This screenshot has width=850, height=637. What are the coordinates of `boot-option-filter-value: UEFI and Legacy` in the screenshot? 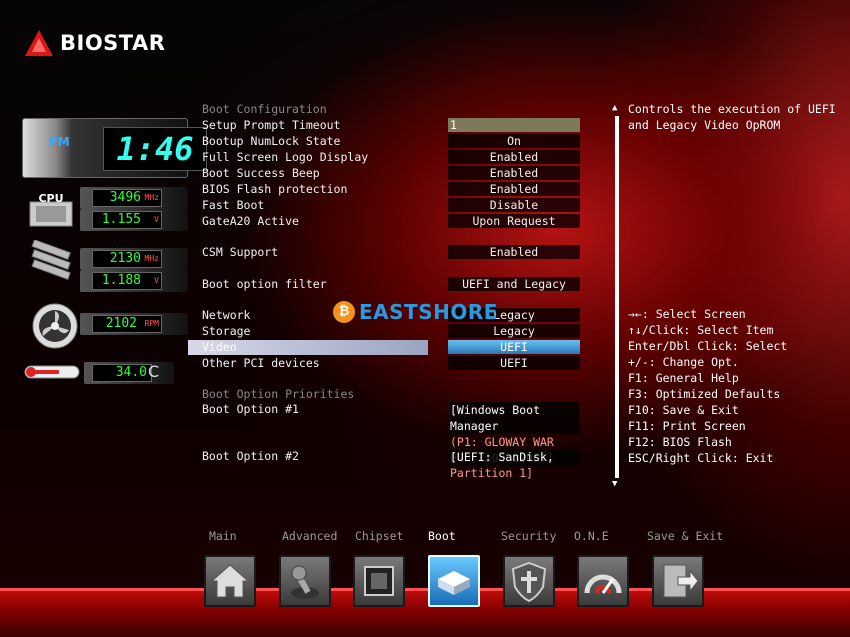 It's located at (514, 284).